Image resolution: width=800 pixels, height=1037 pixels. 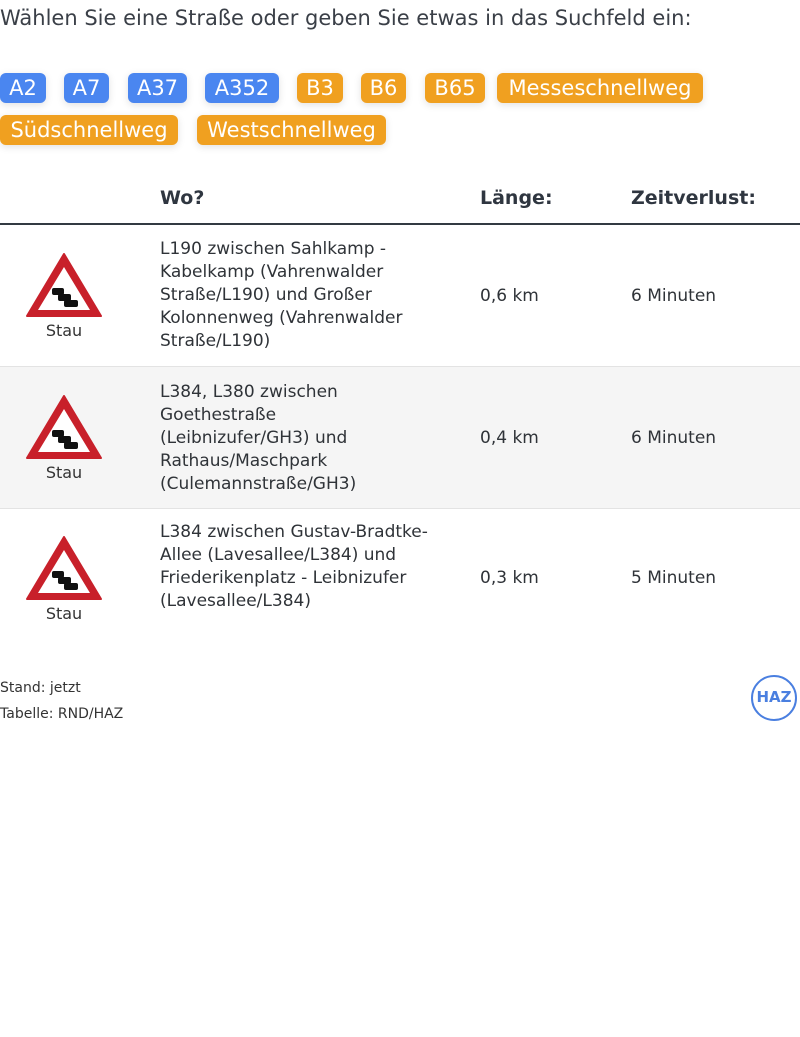 What do you see at coordinates (291, 130) in the screenshot?
I see `chip-westschnellweg: Westschnellweg` at bounding box center [291, 130].